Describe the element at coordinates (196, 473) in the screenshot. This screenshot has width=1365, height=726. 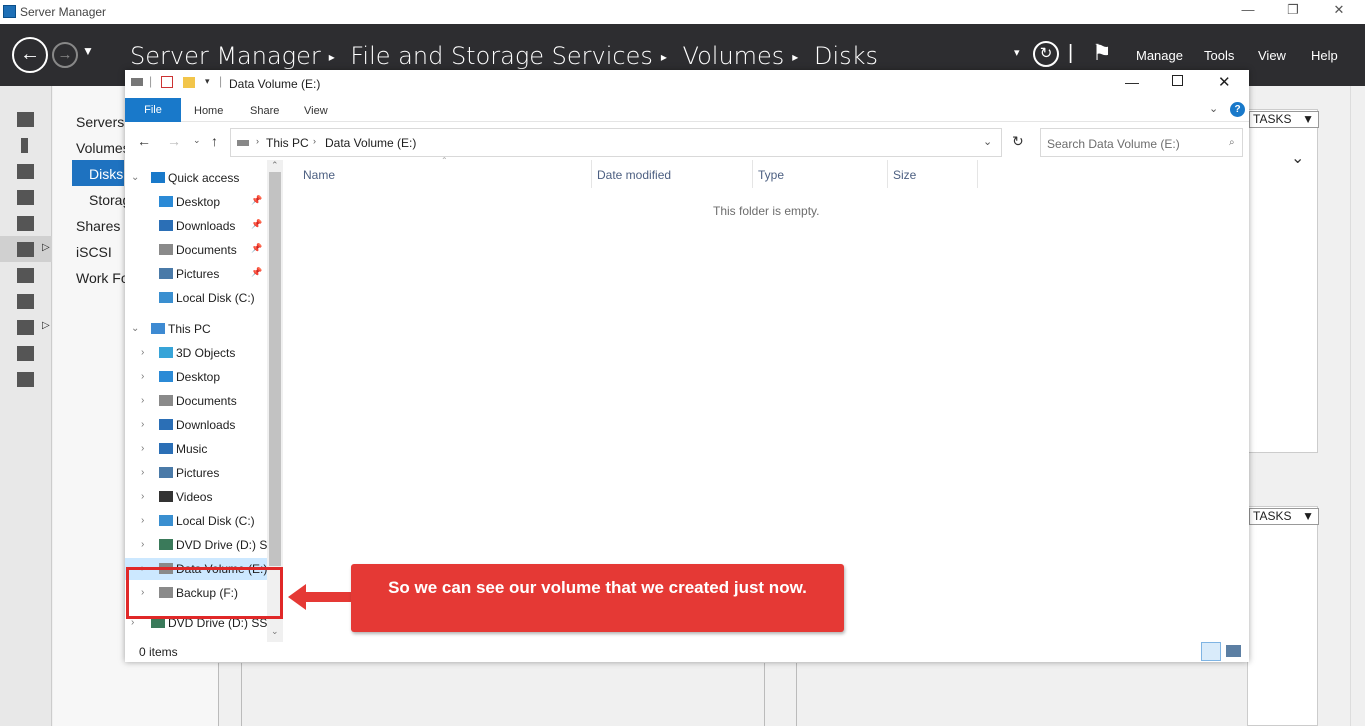
I see `nav-tree-item: › Pictures` at that location.